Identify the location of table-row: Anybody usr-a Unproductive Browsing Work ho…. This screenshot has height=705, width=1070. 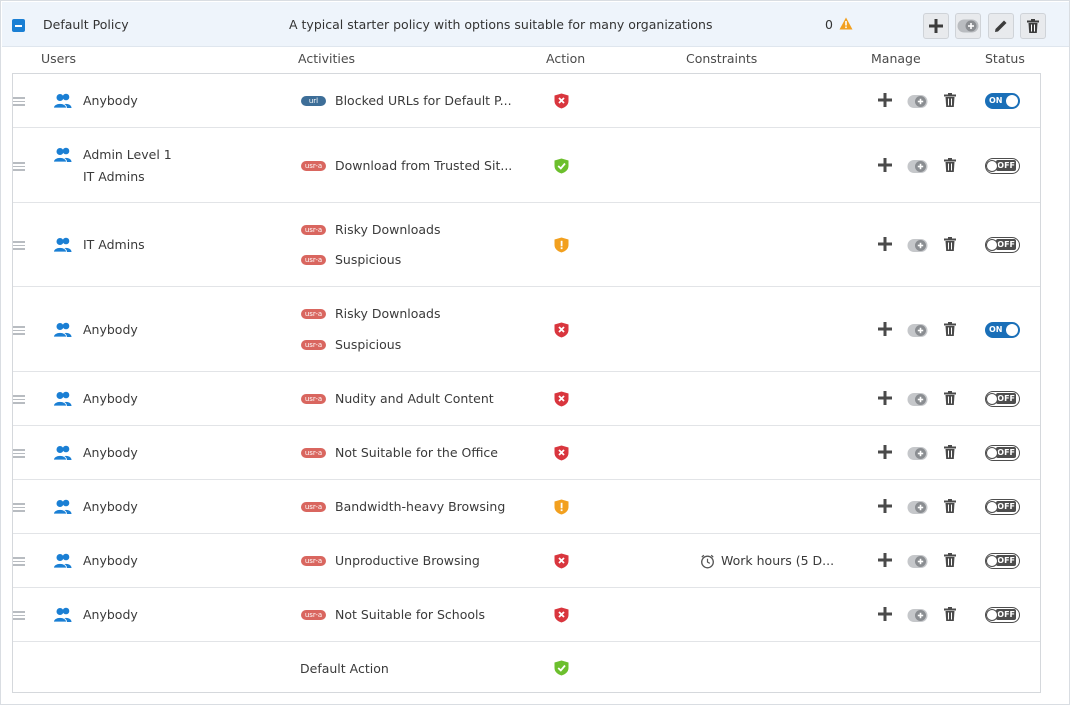
(526, 561).